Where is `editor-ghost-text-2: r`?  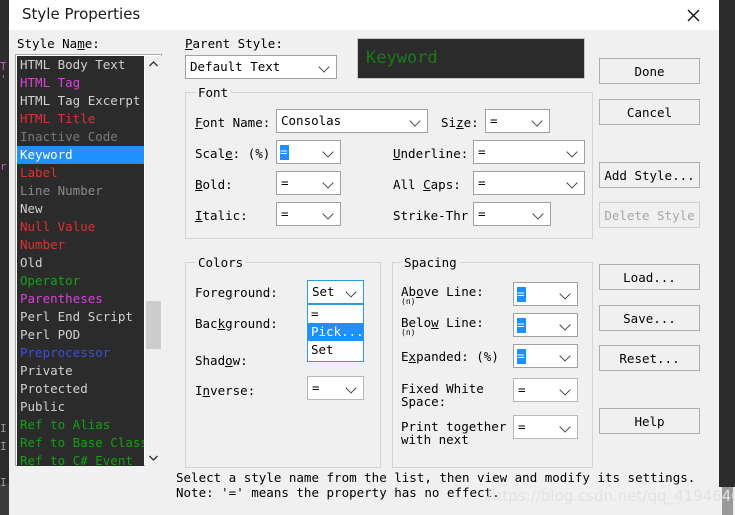 editor-ghost-text-2: r is located at coordinates (3, 166).